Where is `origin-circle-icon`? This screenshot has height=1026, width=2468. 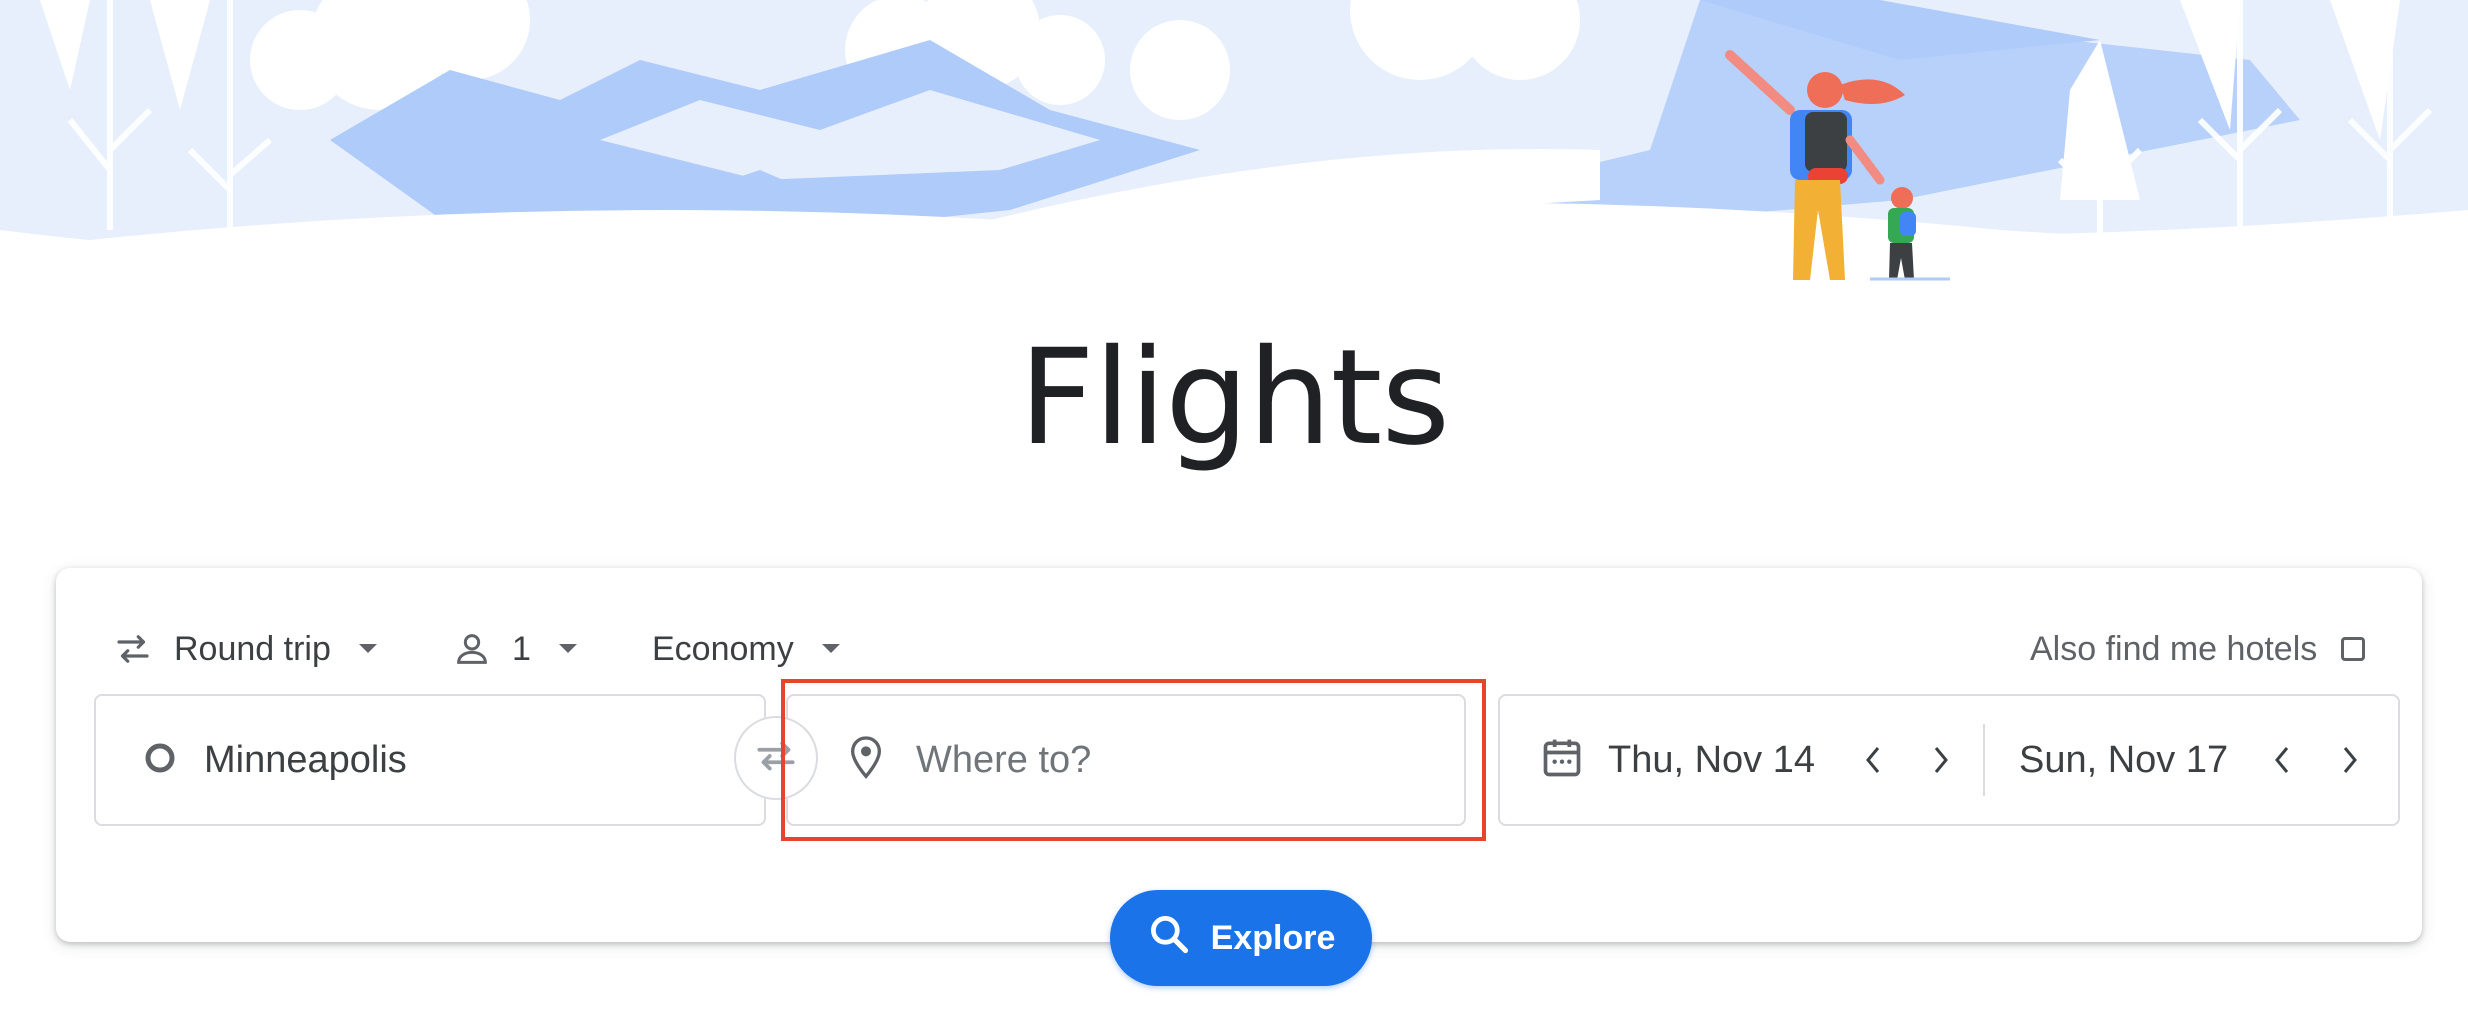
origin-circle-icon is located at coordinates (160, 760).